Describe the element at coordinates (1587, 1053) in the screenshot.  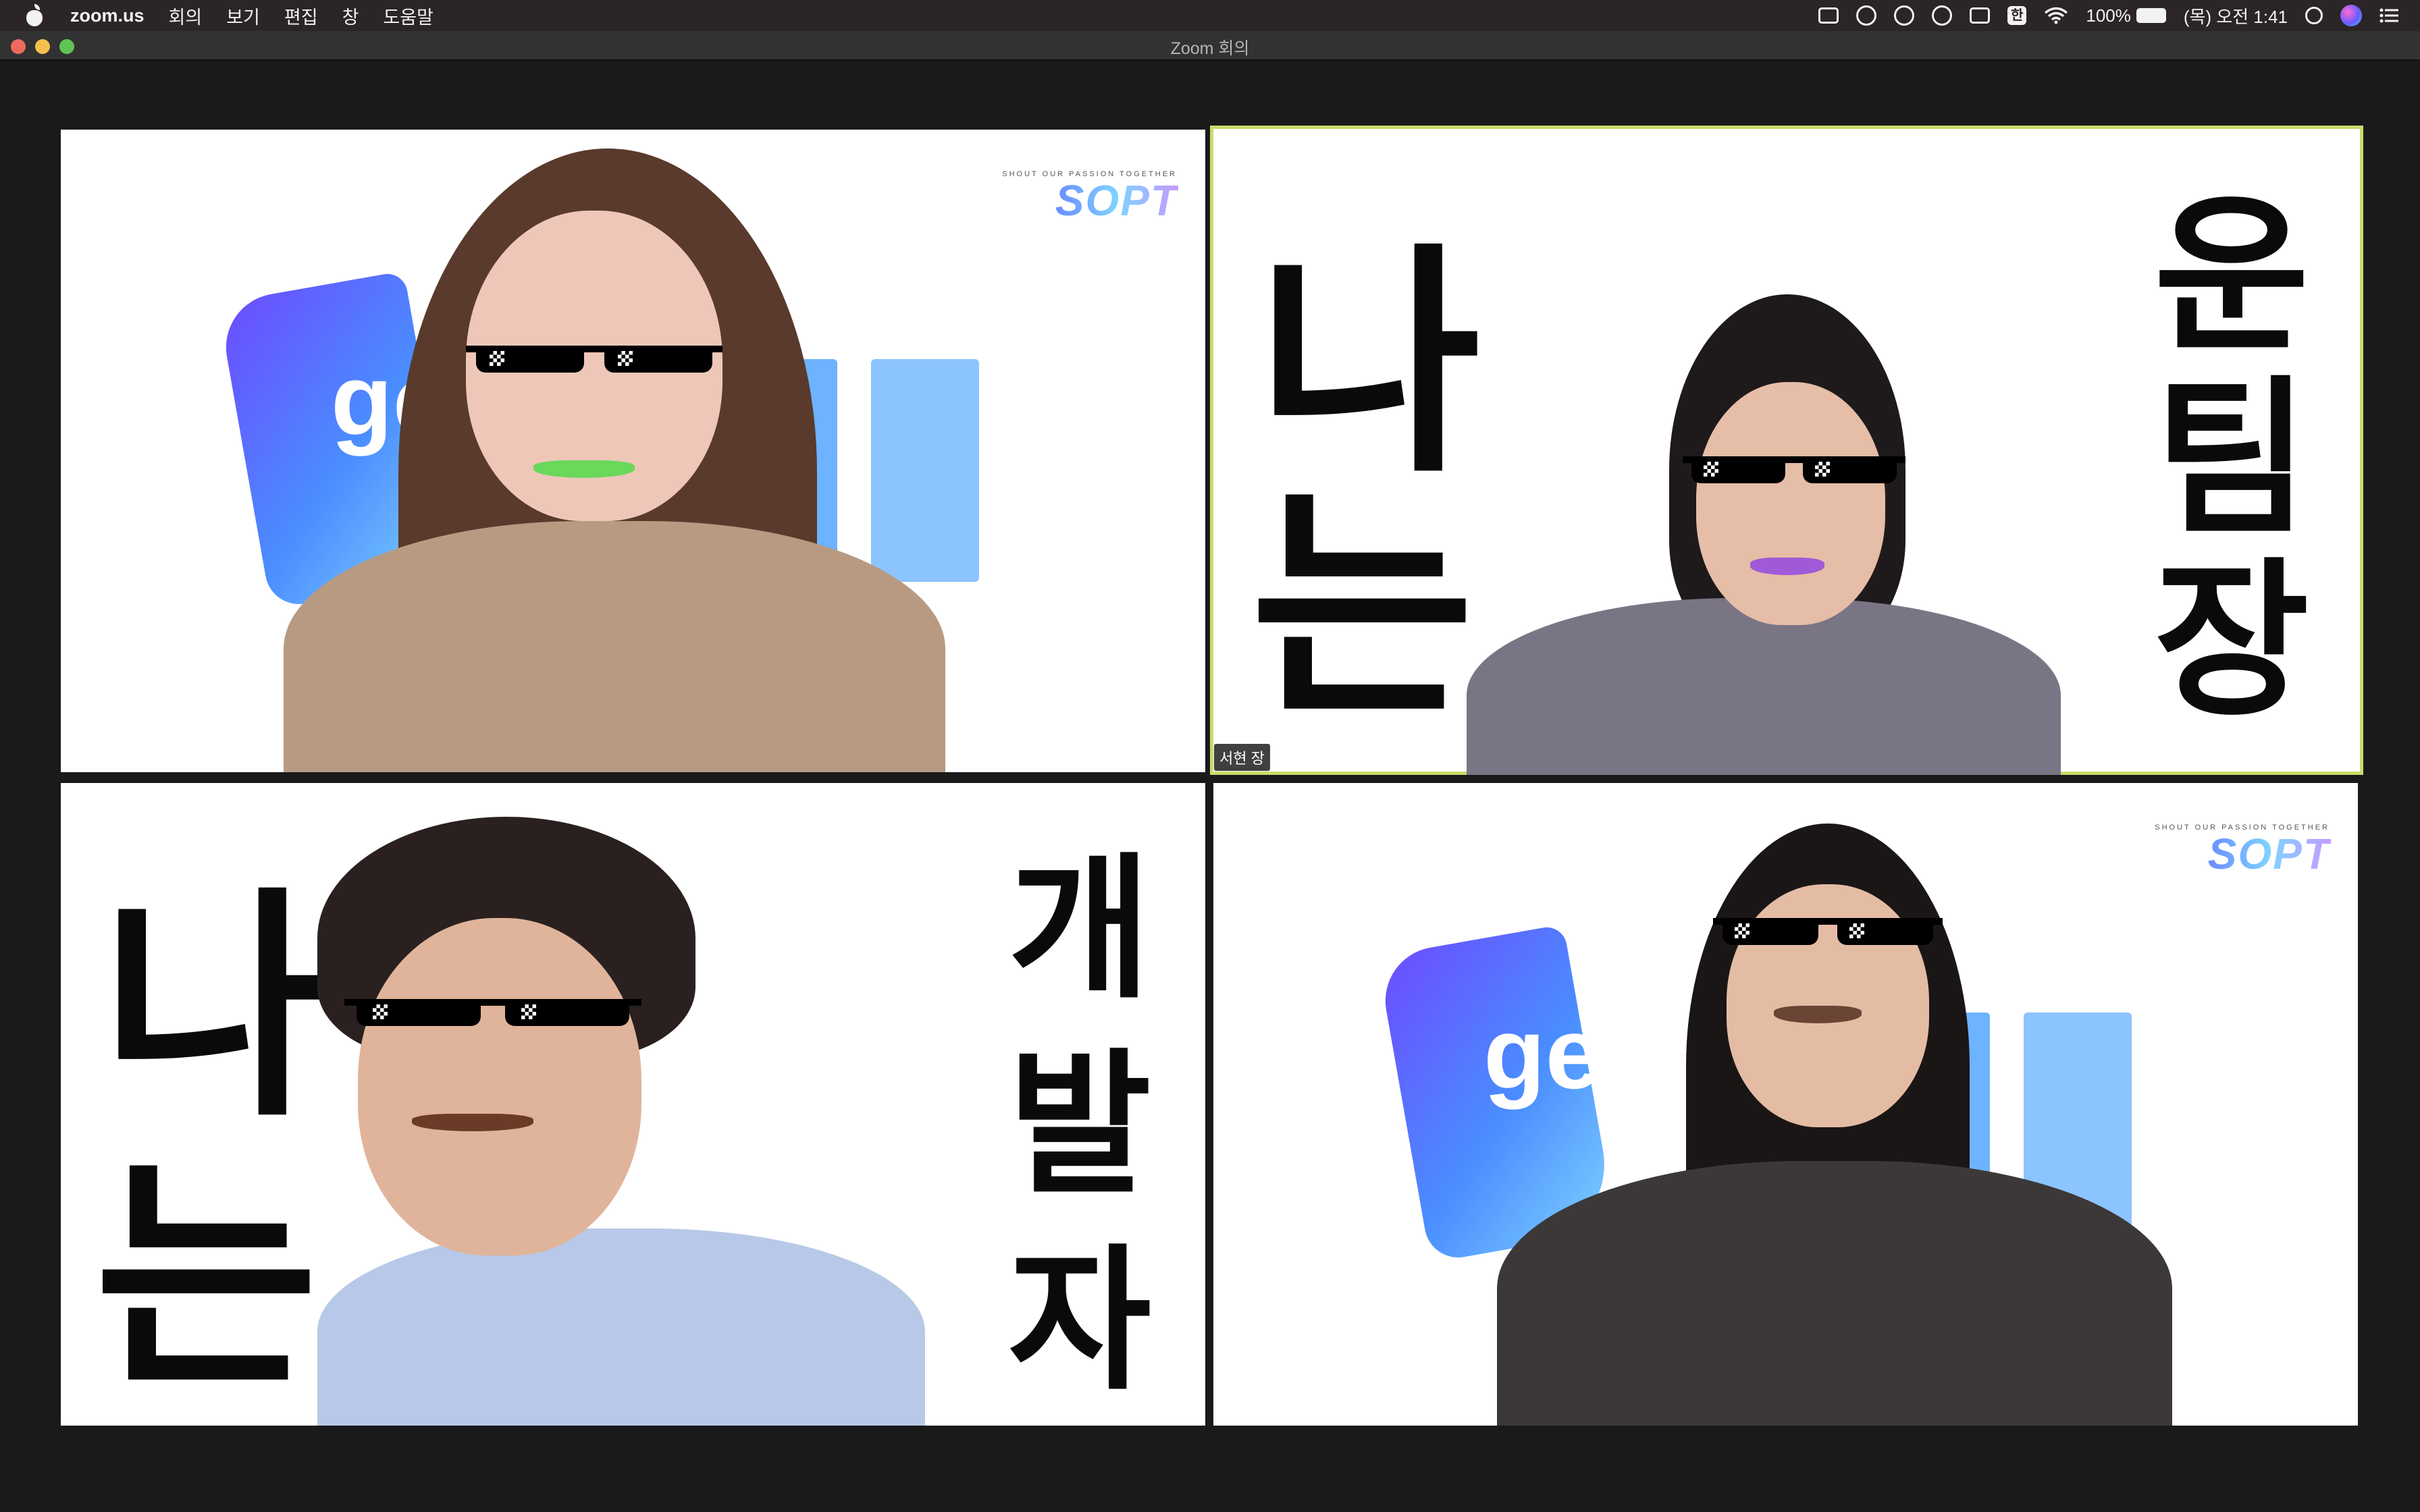
I see `gem-logo-text: gem` at that location.